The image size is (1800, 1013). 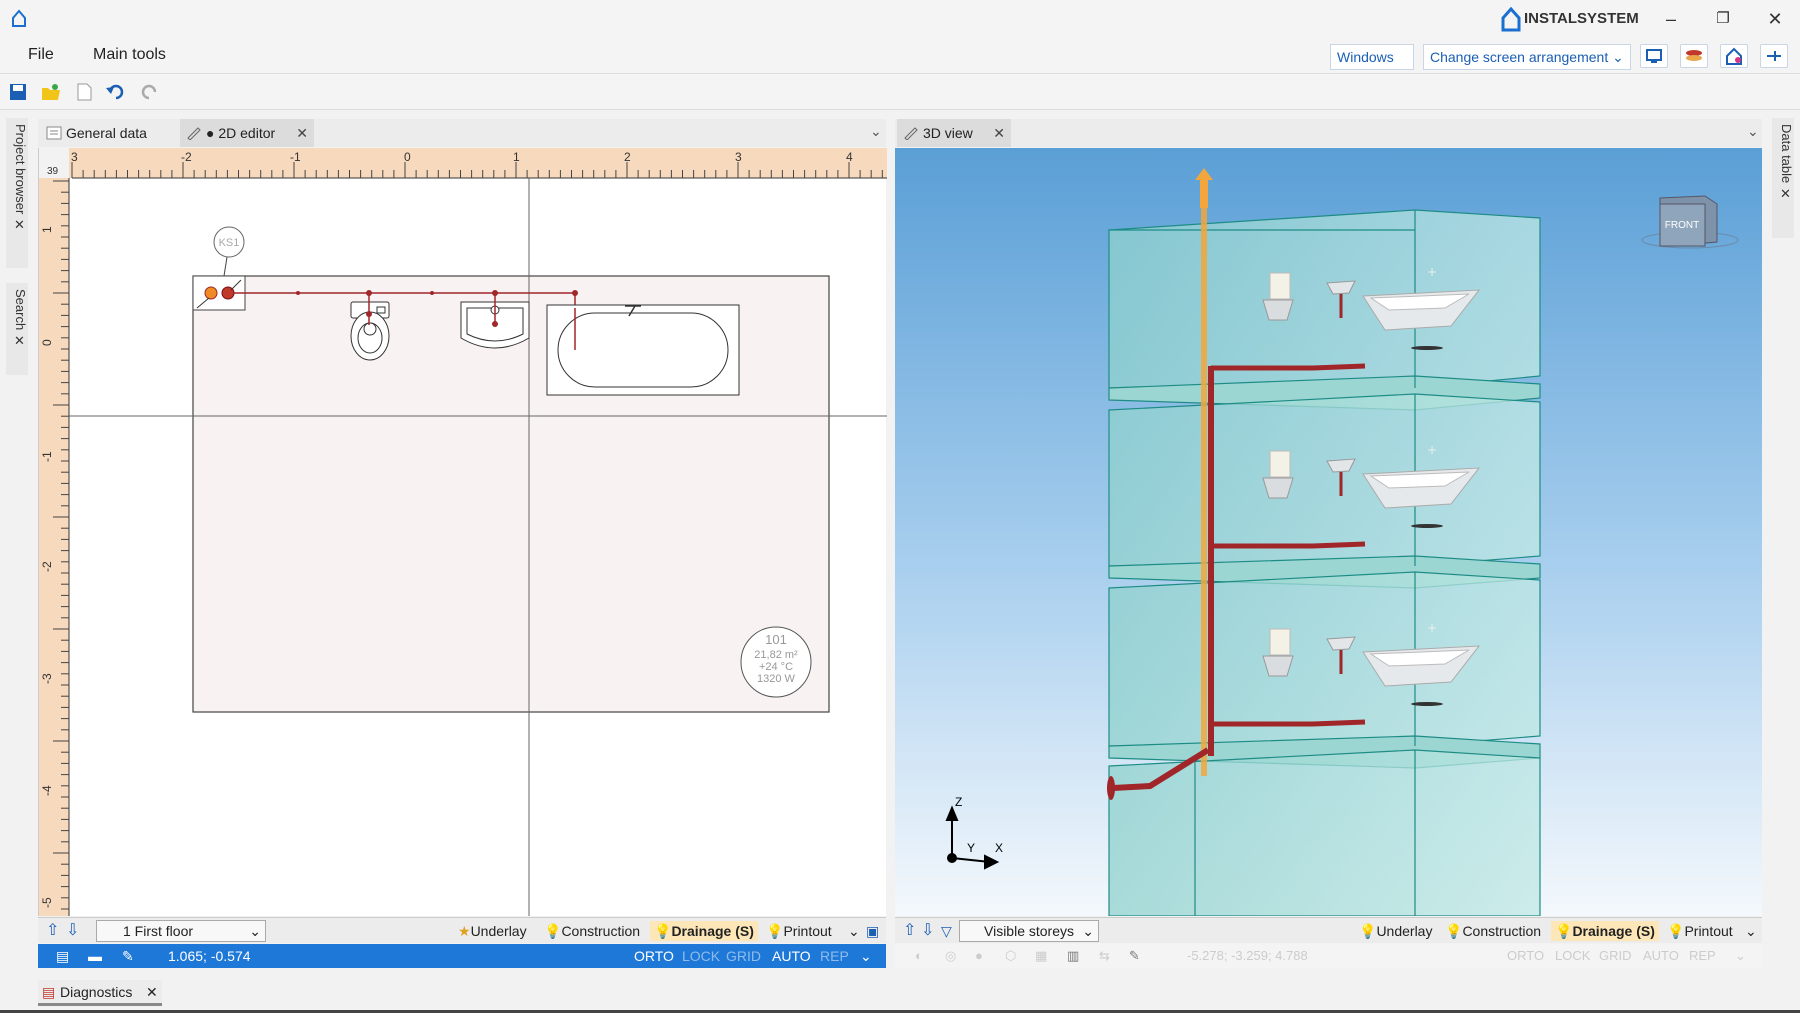 What do you see at coordinates (1682, 225) in the screenshot?
I see `view-cube-label: FRONT` at bounding box center [1682, 225].